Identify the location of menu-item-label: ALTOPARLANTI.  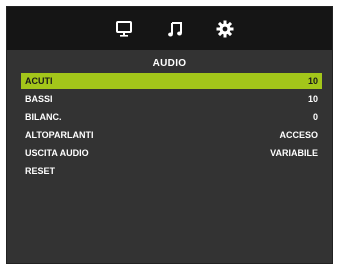
(59, 135).